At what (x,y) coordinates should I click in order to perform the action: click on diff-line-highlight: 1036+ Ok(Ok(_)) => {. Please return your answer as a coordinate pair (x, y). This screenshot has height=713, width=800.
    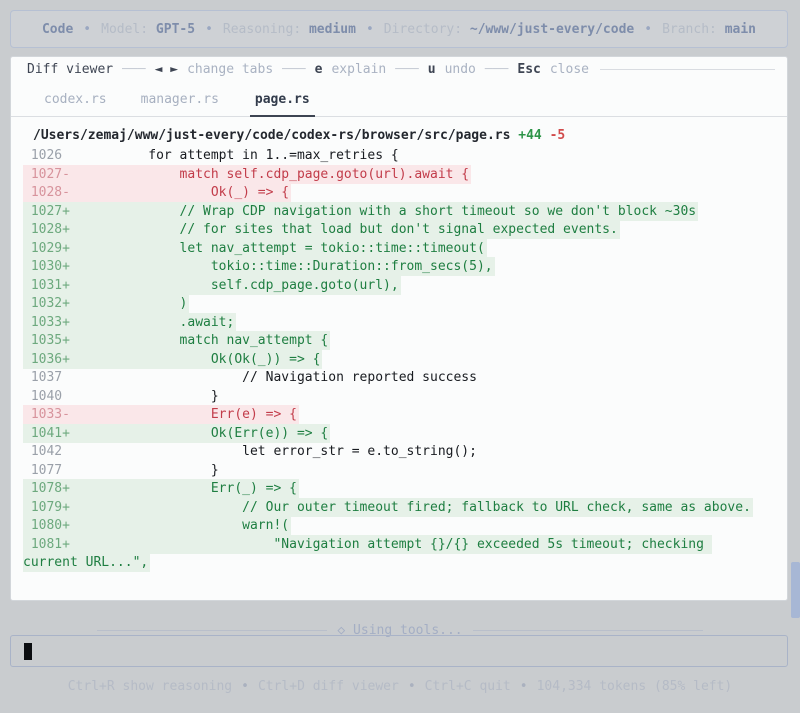
    Looking at the image, I should click on (173, 359).